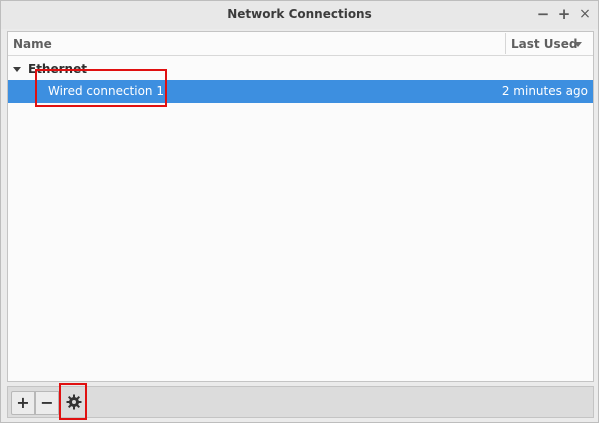  Describe the element at coordinates (300, 402) in the screenshot. I see `bottom-toolbar: + −` at that location.